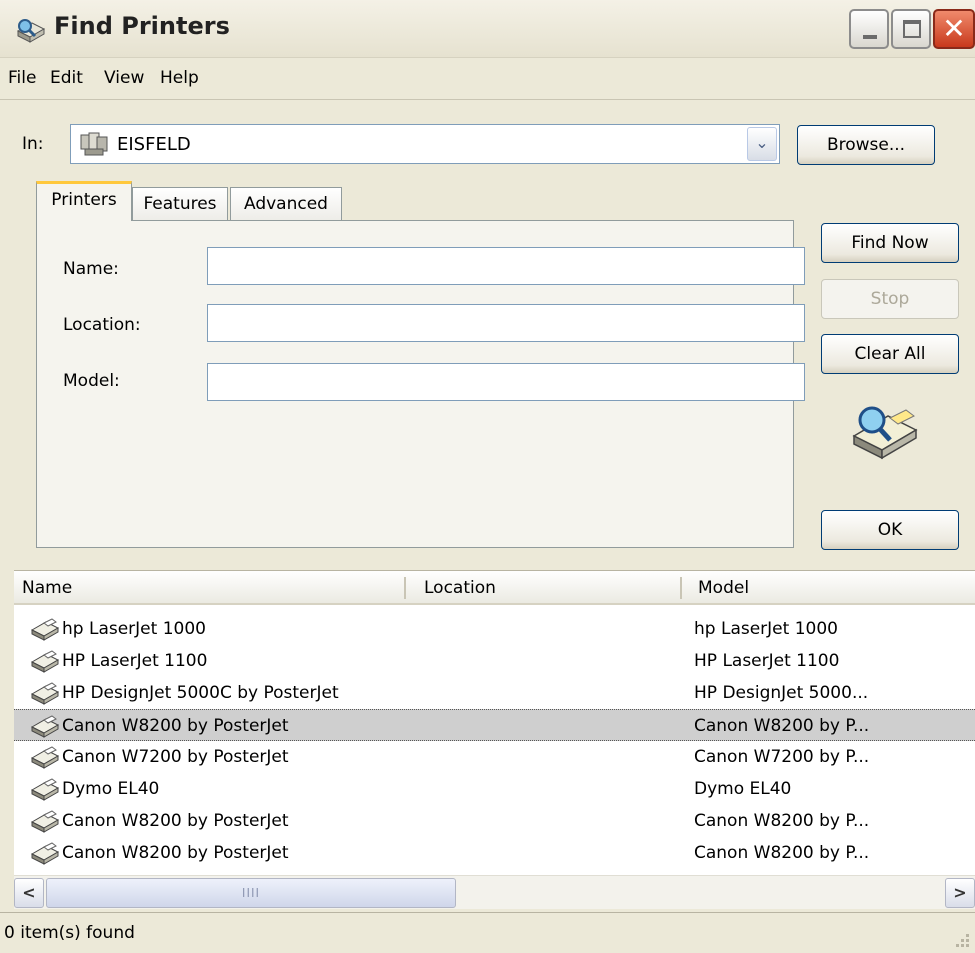 The image size is (975, 953). I want to click on window-title: Find Printers, so click(142, 26).